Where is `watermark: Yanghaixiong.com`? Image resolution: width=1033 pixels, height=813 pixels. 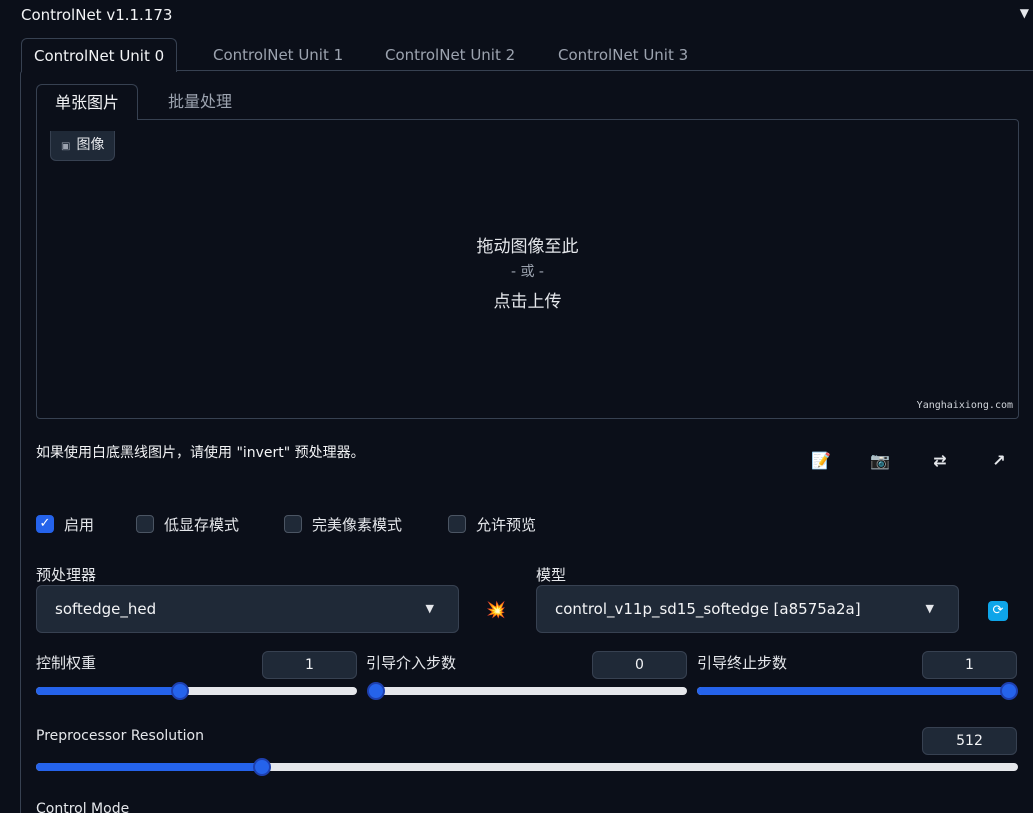 watermark: Yanghaixiong.com is located at coordinates (964, 405).